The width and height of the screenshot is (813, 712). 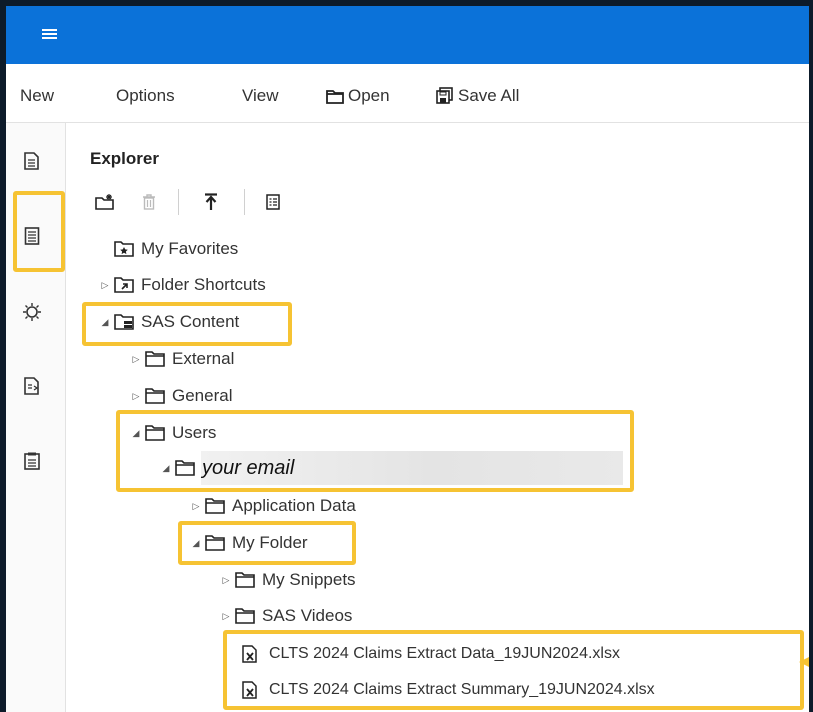 What do you see at coordinates (273, 202) in the screenshot?
I see `properties-icon` at bounding box center [273, 202].